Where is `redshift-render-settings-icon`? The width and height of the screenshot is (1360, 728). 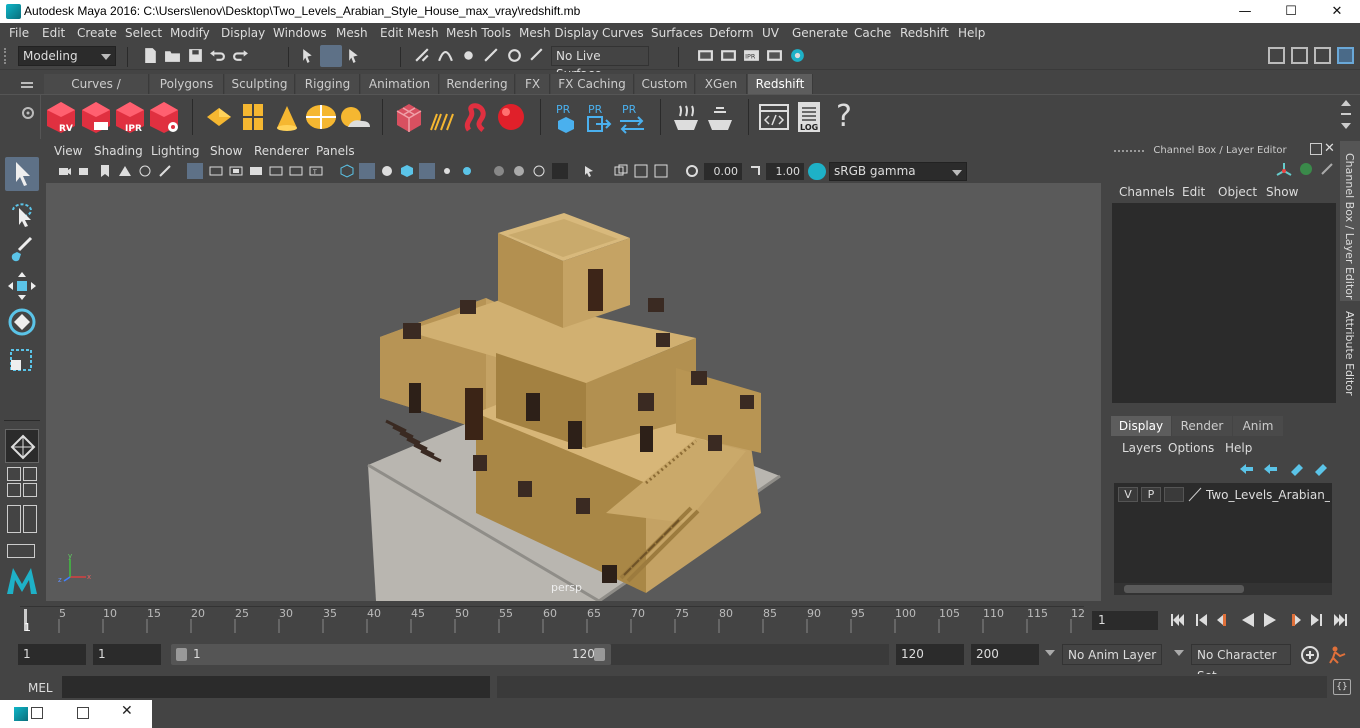 redshift-render-settings-icon is located at coordinates (164, 117).